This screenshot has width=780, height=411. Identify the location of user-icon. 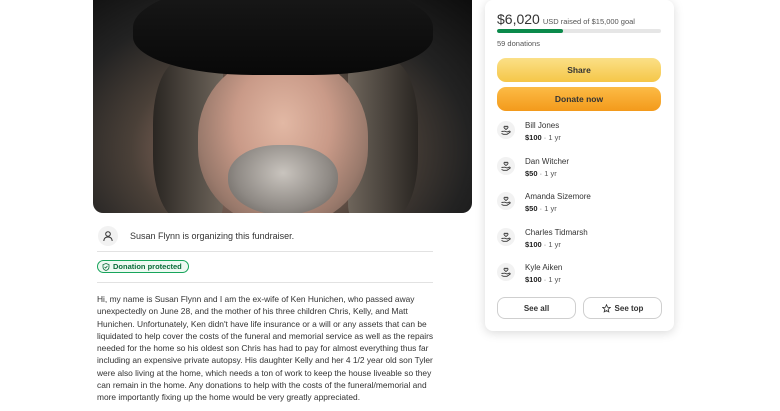
(108, 236).